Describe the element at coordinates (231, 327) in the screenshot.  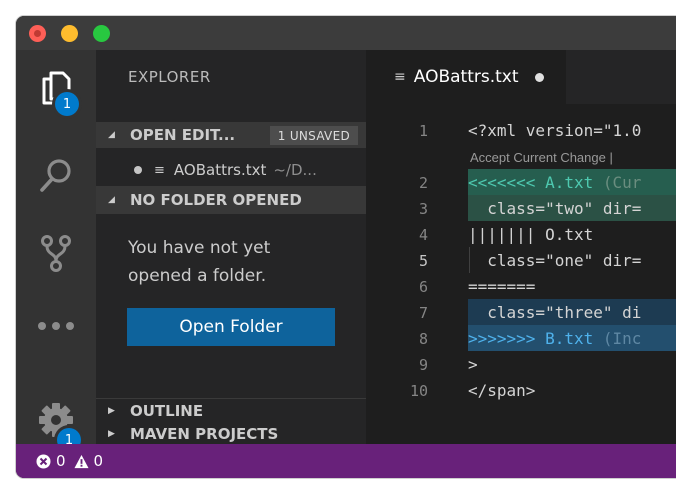
I see `open-folder-button: Open Folder` at that location.